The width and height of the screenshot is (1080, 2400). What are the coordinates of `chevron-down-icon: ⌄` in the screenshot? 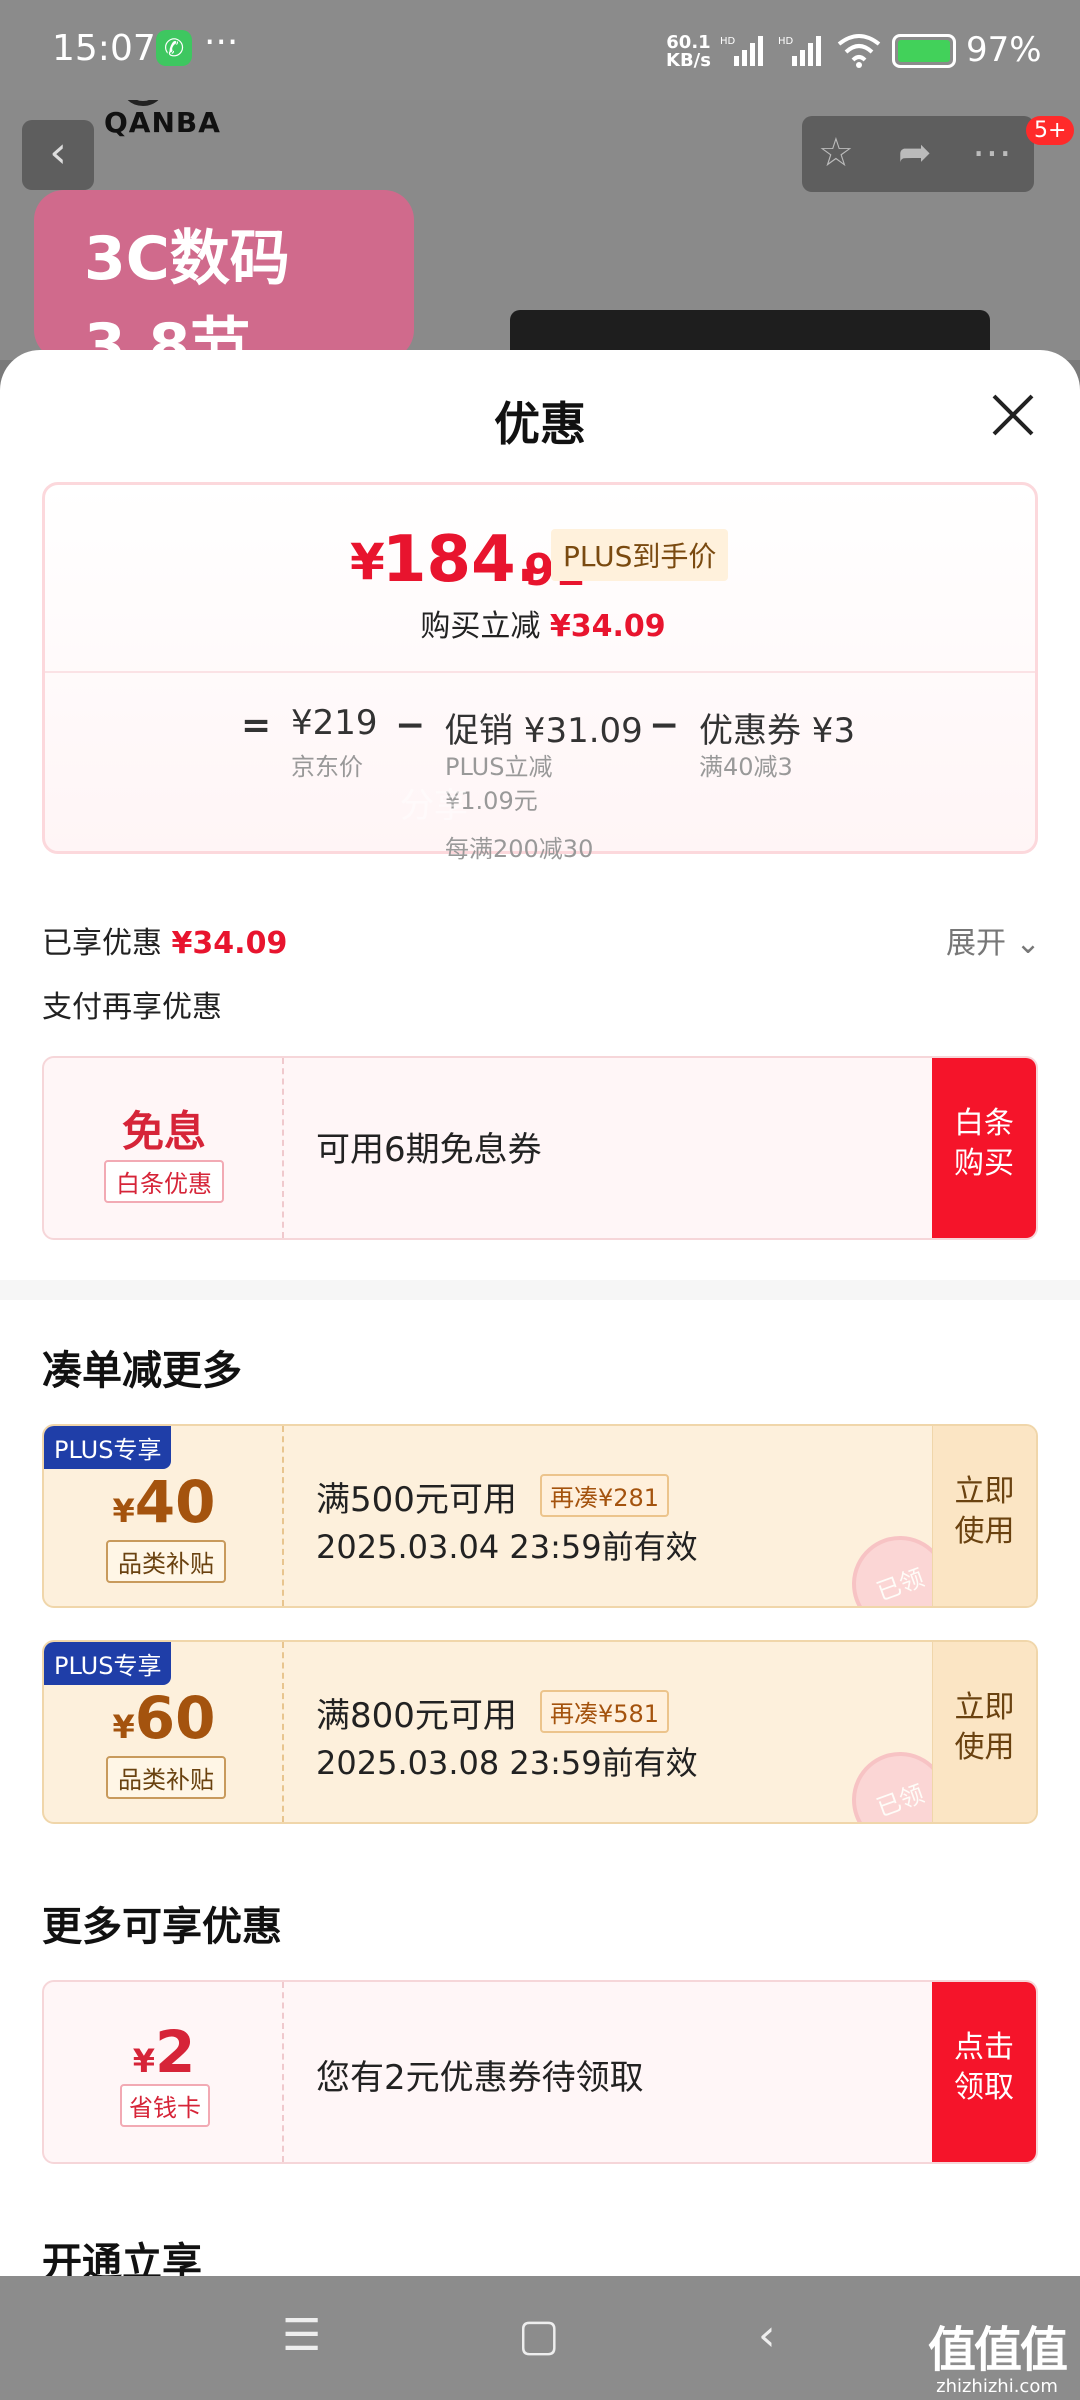 It's located at (1028, 943).